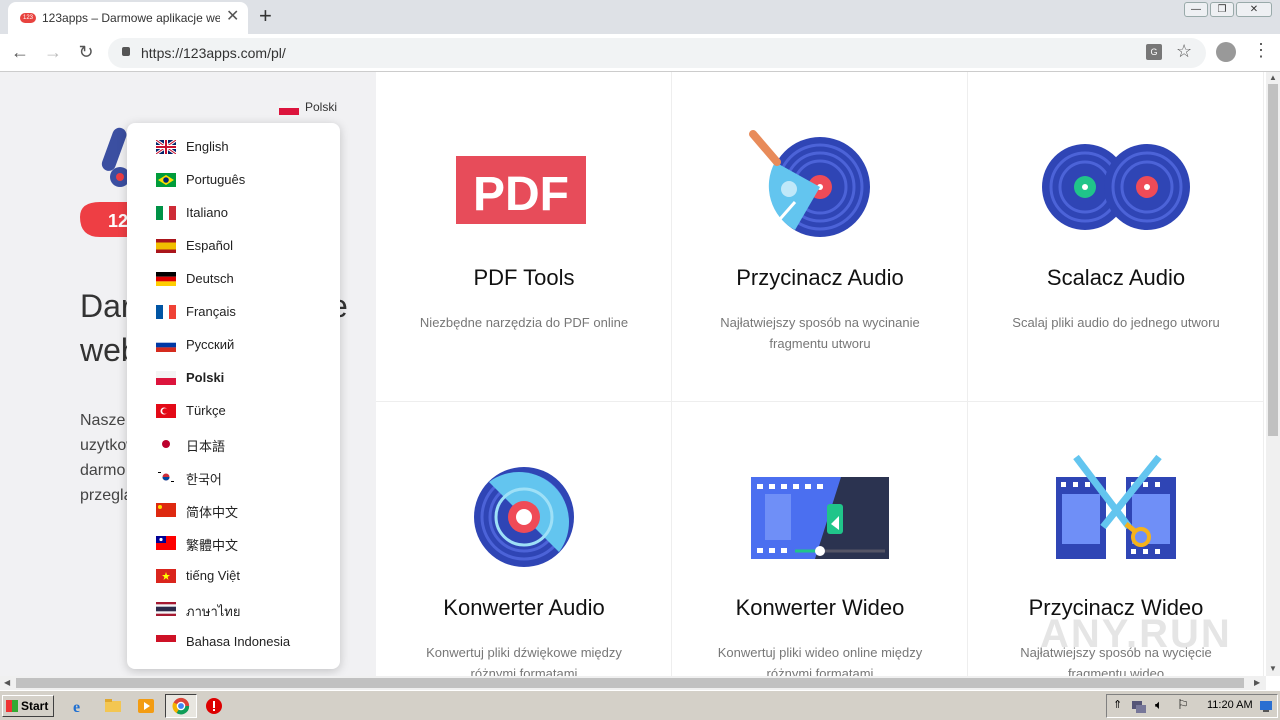 The width and height of the screenshot is (1280, 720). I want to click on tab-close-icon: ✕, so click(232, 17).